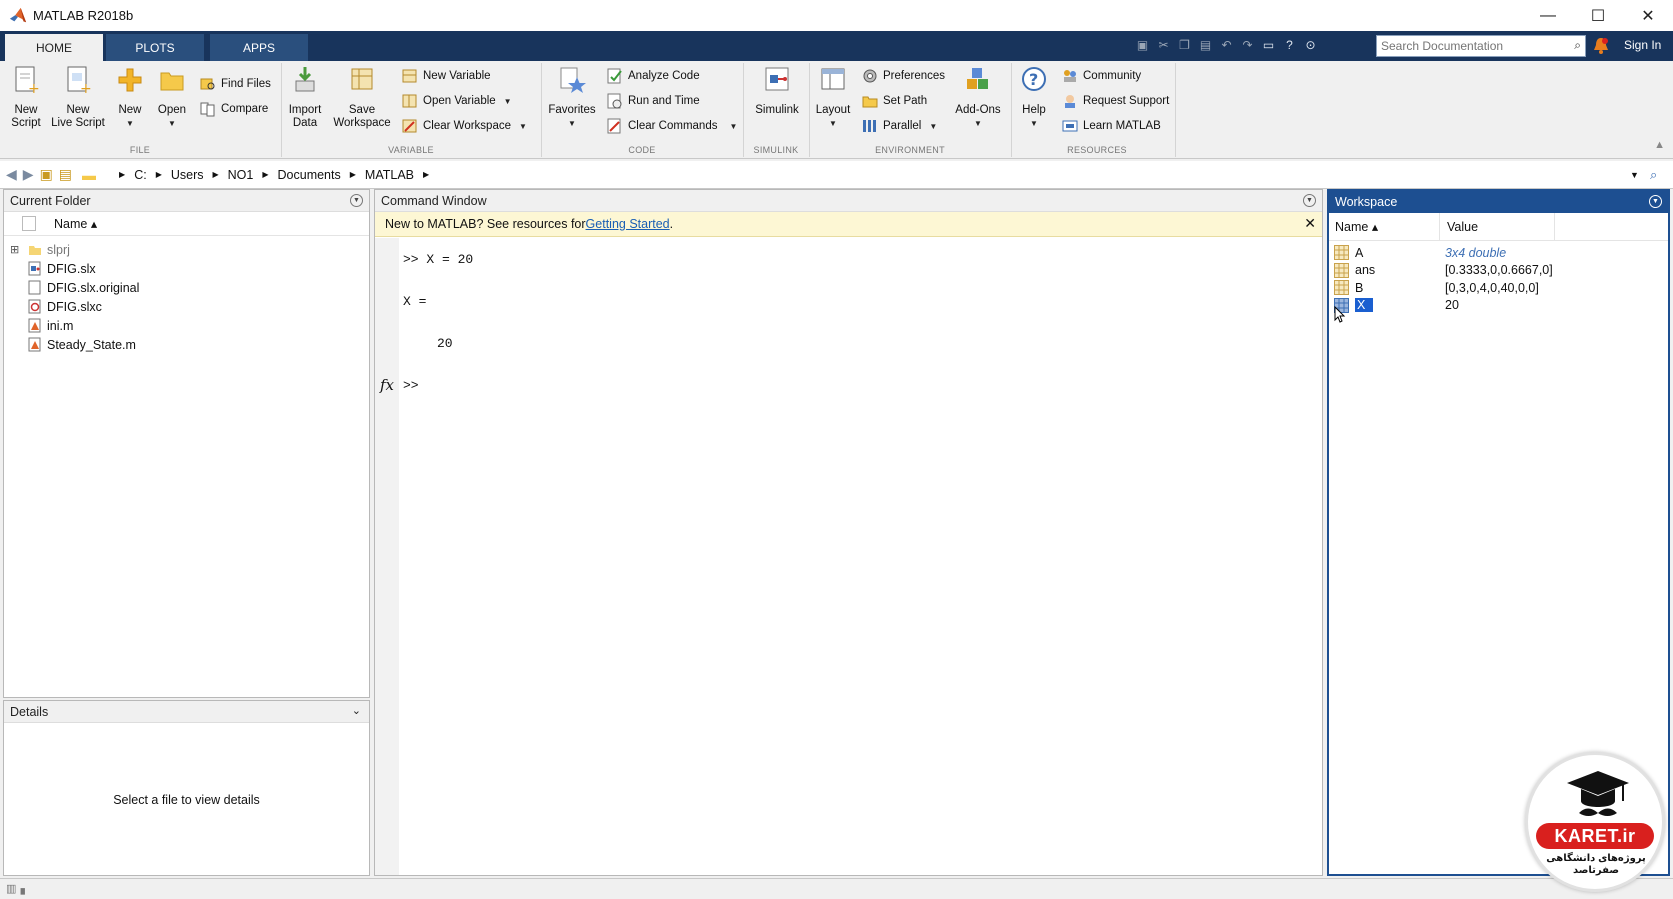  Describe the element at coordinates (234, 109) in the screenshot. I see `compare-button: Compare` at that location.